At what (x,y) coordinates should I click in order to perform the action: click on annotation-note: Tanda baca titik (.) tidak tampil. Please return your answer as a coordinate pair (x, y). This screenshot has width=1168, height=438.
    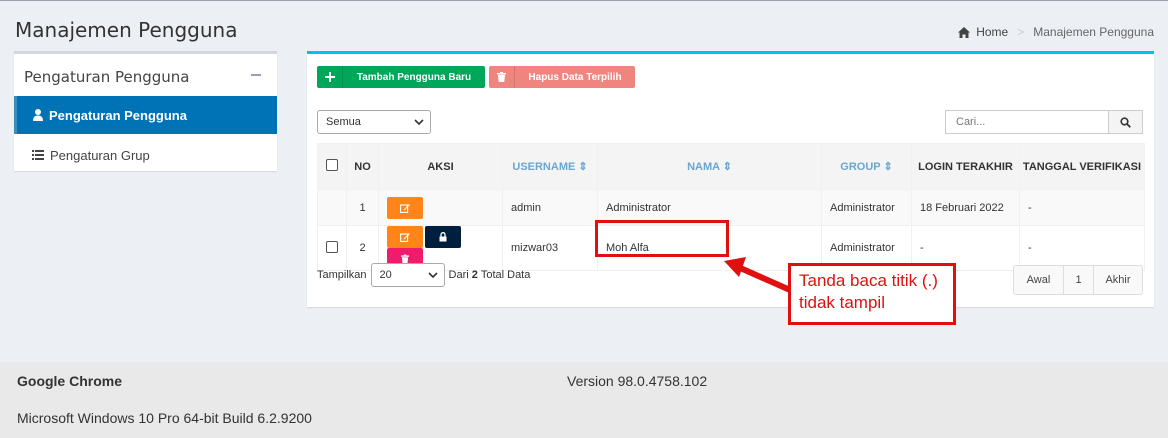
    Looking at the image, I should click on (872, 294).